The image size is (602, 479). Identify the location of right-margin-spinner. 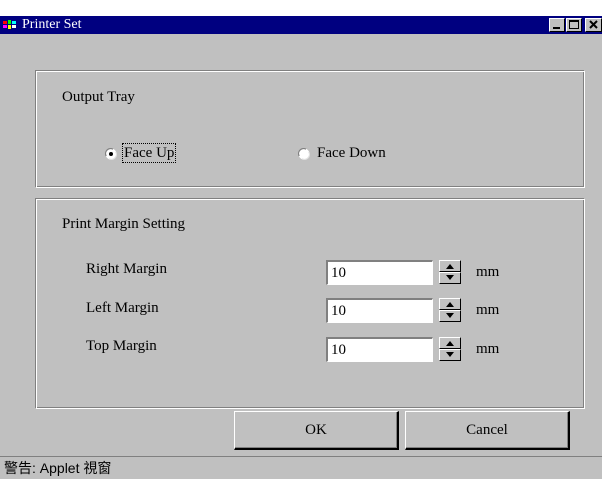
(450, 272).